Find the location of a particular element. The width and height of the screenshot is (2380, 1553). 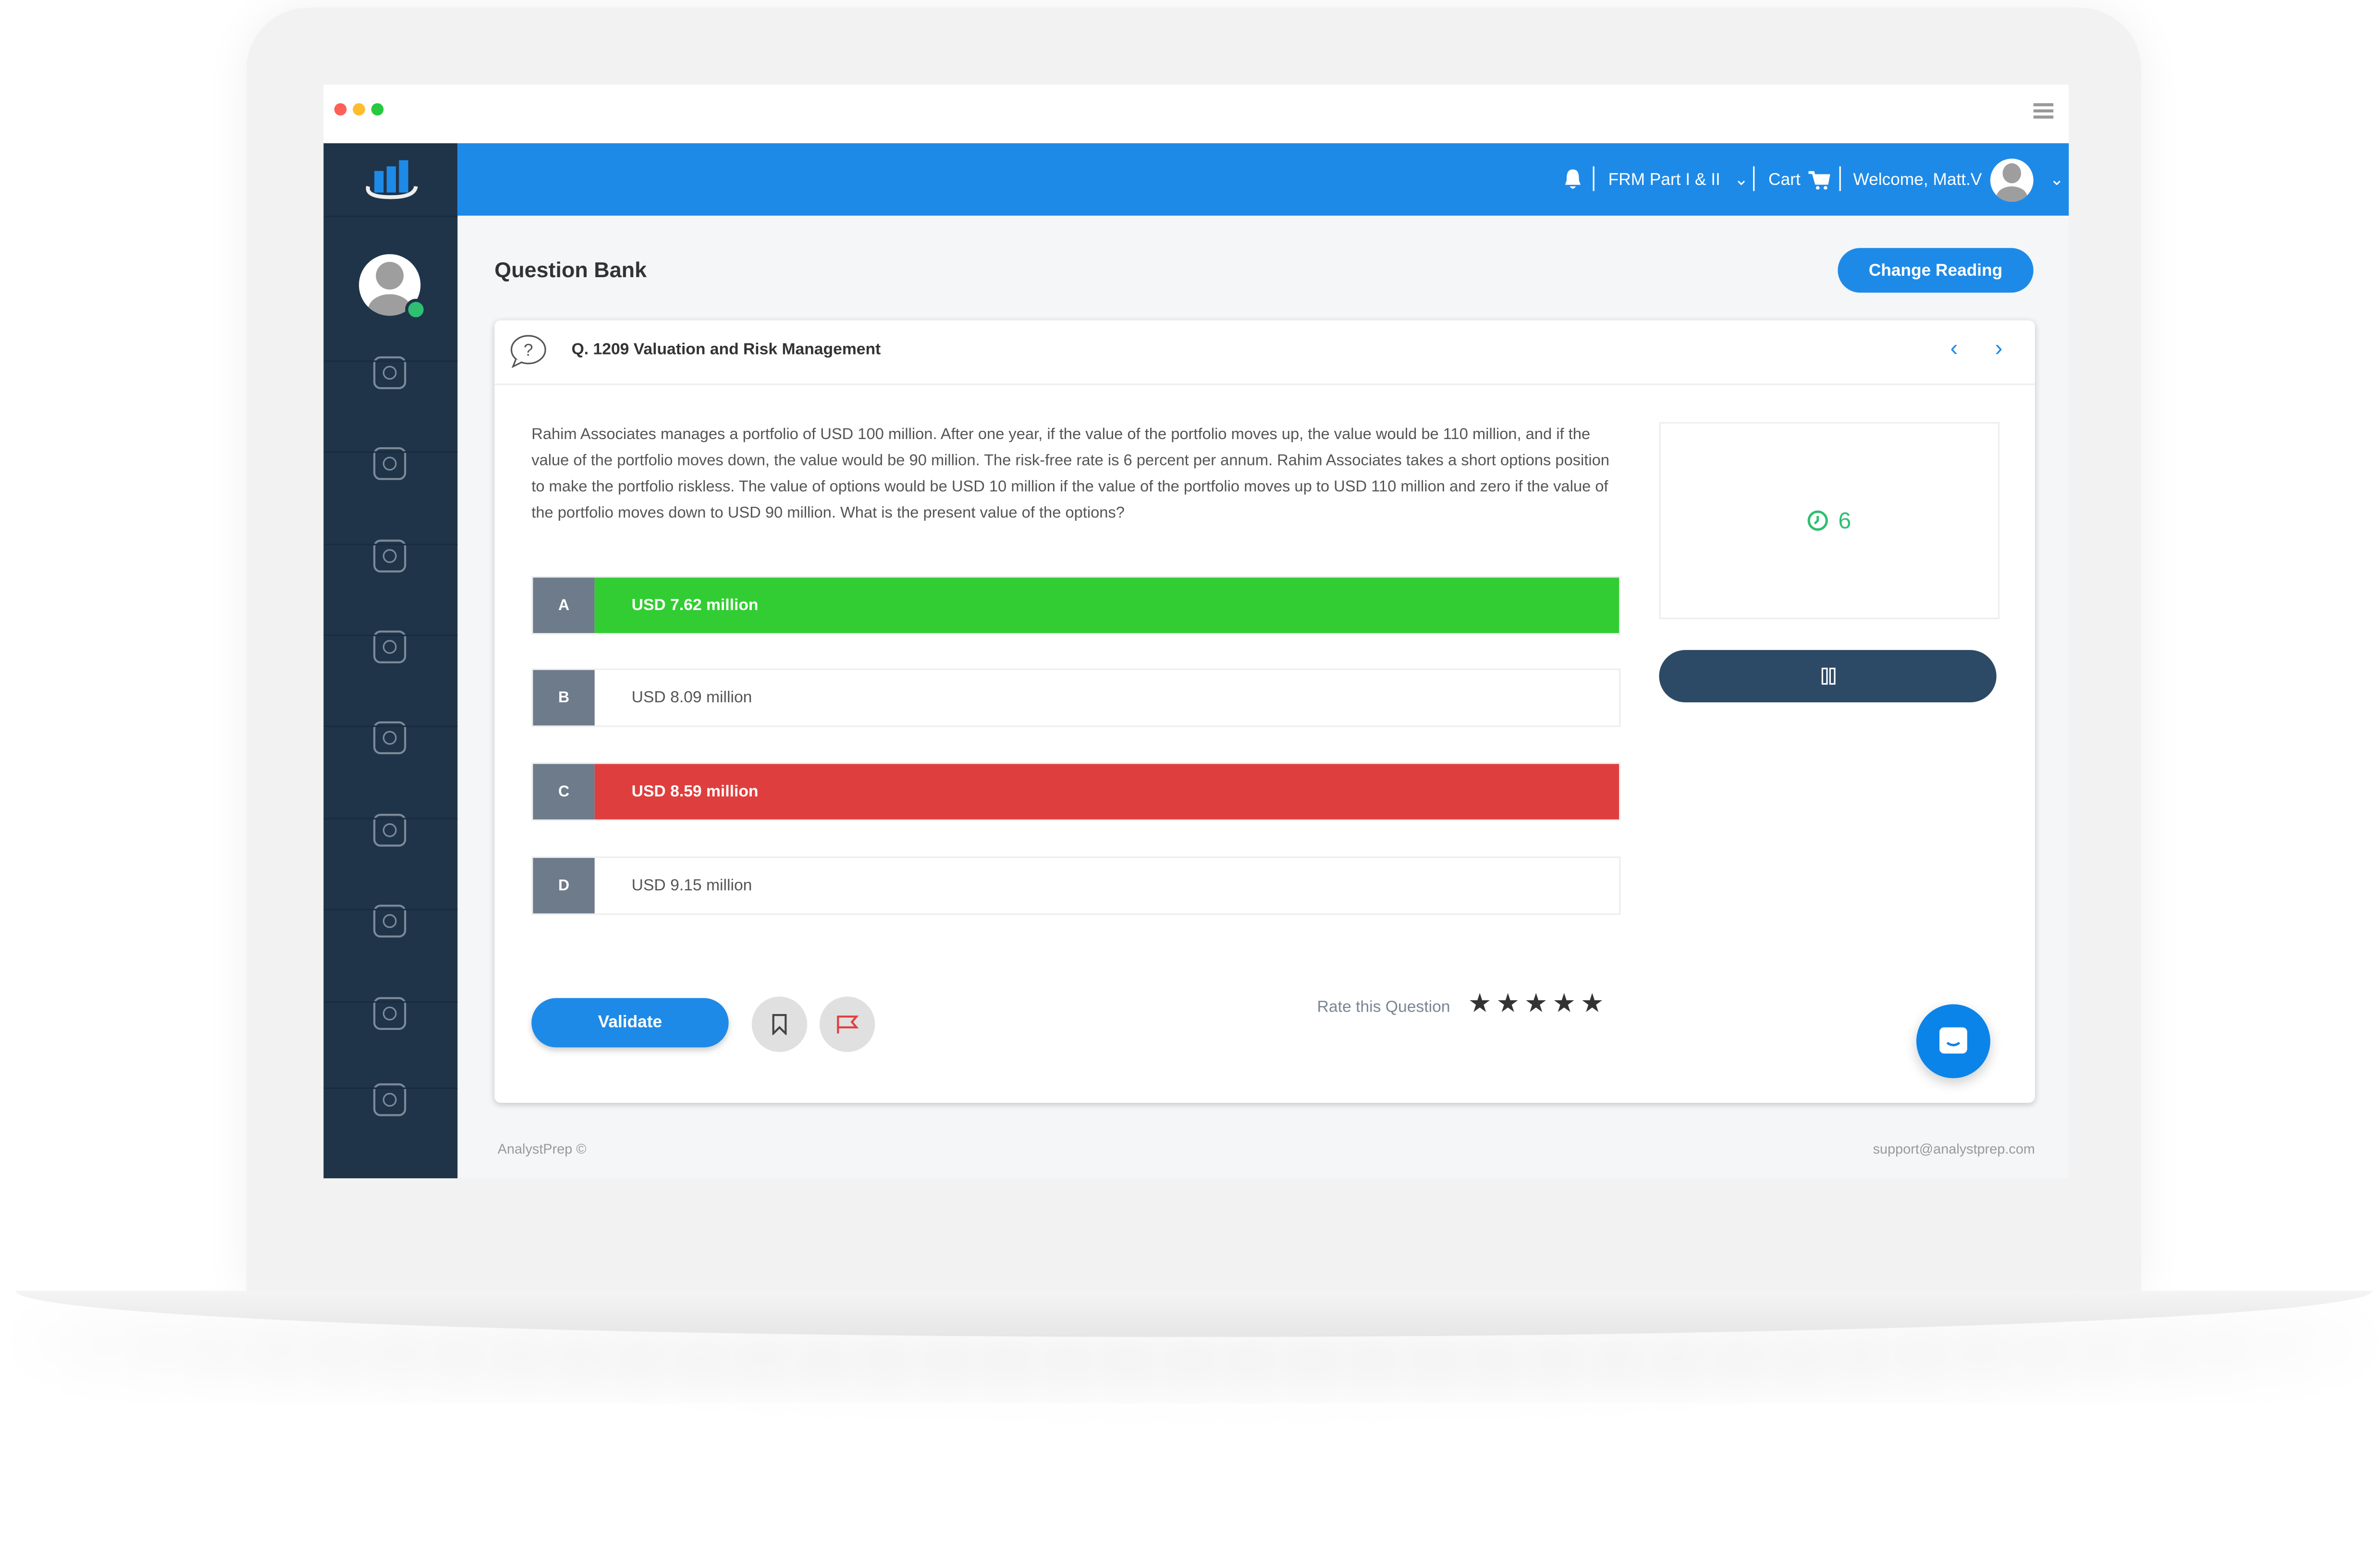

sidebar-item-clipboard is located at coordinates (390, 1013).